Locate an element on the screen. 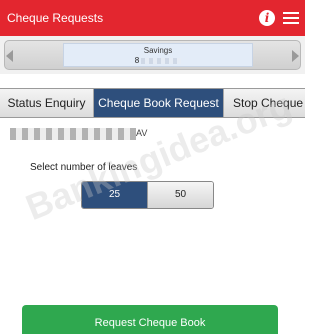 The width and height of the screenshot is (320, 334). tab-stop-cheque: Stop Cheque is located at coordinates (264, 103).